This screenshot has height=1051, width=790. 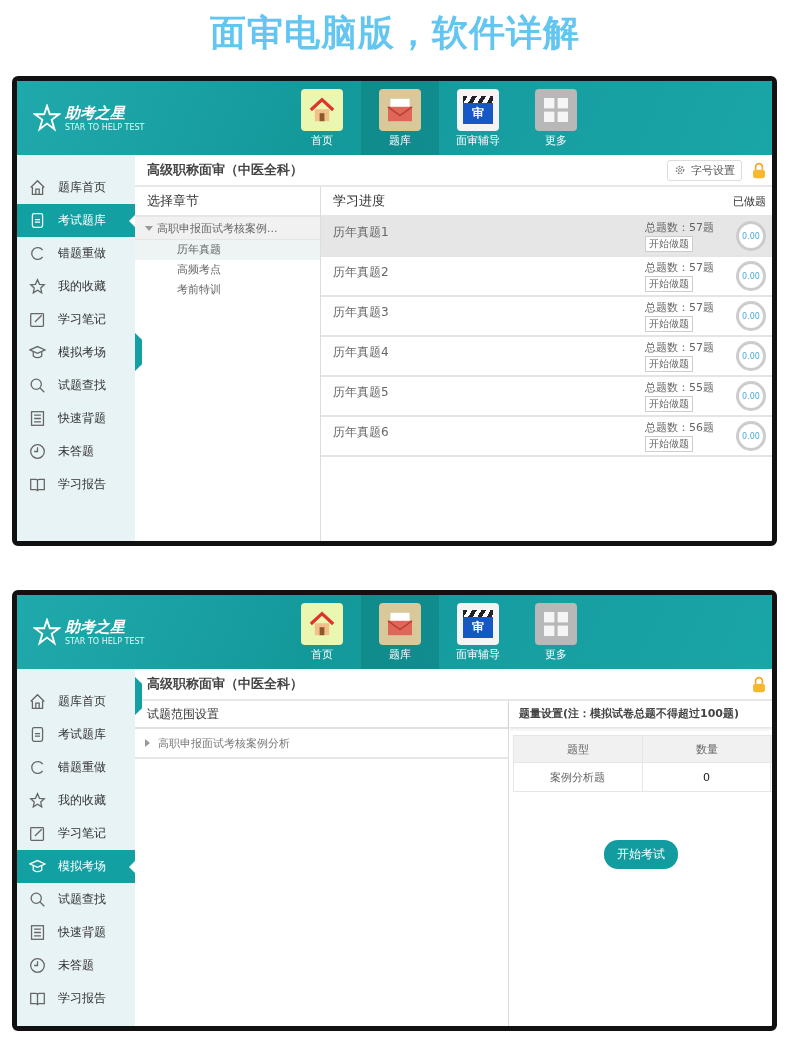 I want to click on font-size-button: 字号设置, so click(x=704, y=170).